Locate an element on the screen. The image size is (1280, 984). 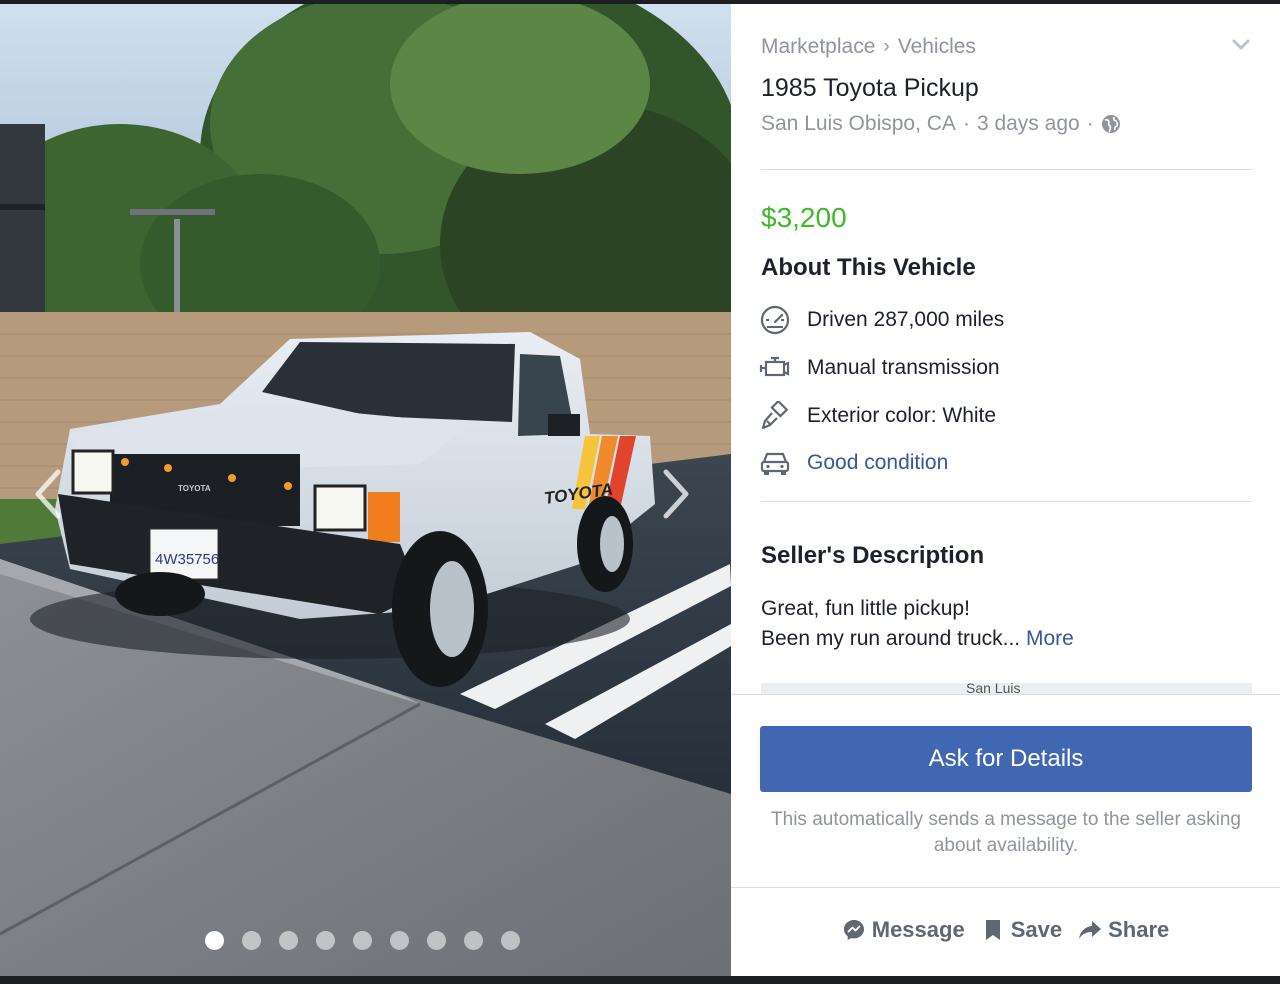
paintbrush-icon is located at coordinates (775, 415).